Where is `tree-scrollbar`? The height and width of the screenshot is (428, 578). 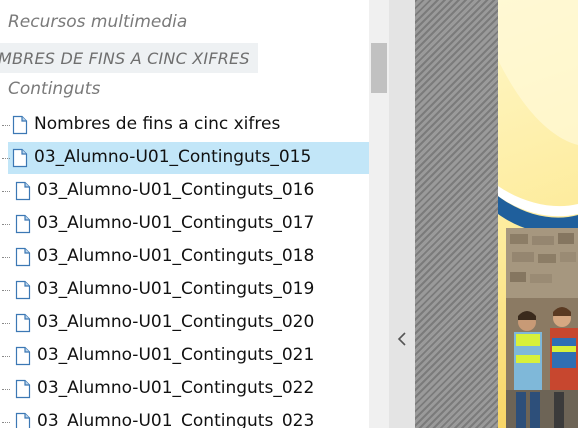
tree-scrollbar is located at coordinates (379, 214).